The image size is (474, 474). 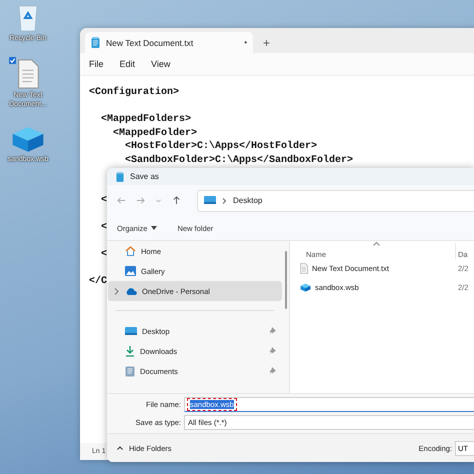 What do you see at coordinates (96, 64) in the screenshot?
I see `menu-item: File` at bounding box center [96, 64].